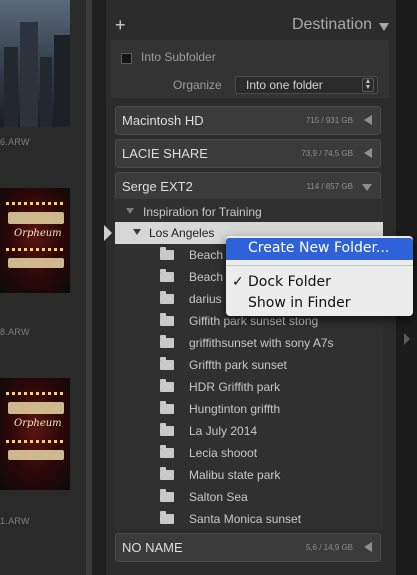  I want to click on tree-item-label: Los Angeles, so click(182, 233).